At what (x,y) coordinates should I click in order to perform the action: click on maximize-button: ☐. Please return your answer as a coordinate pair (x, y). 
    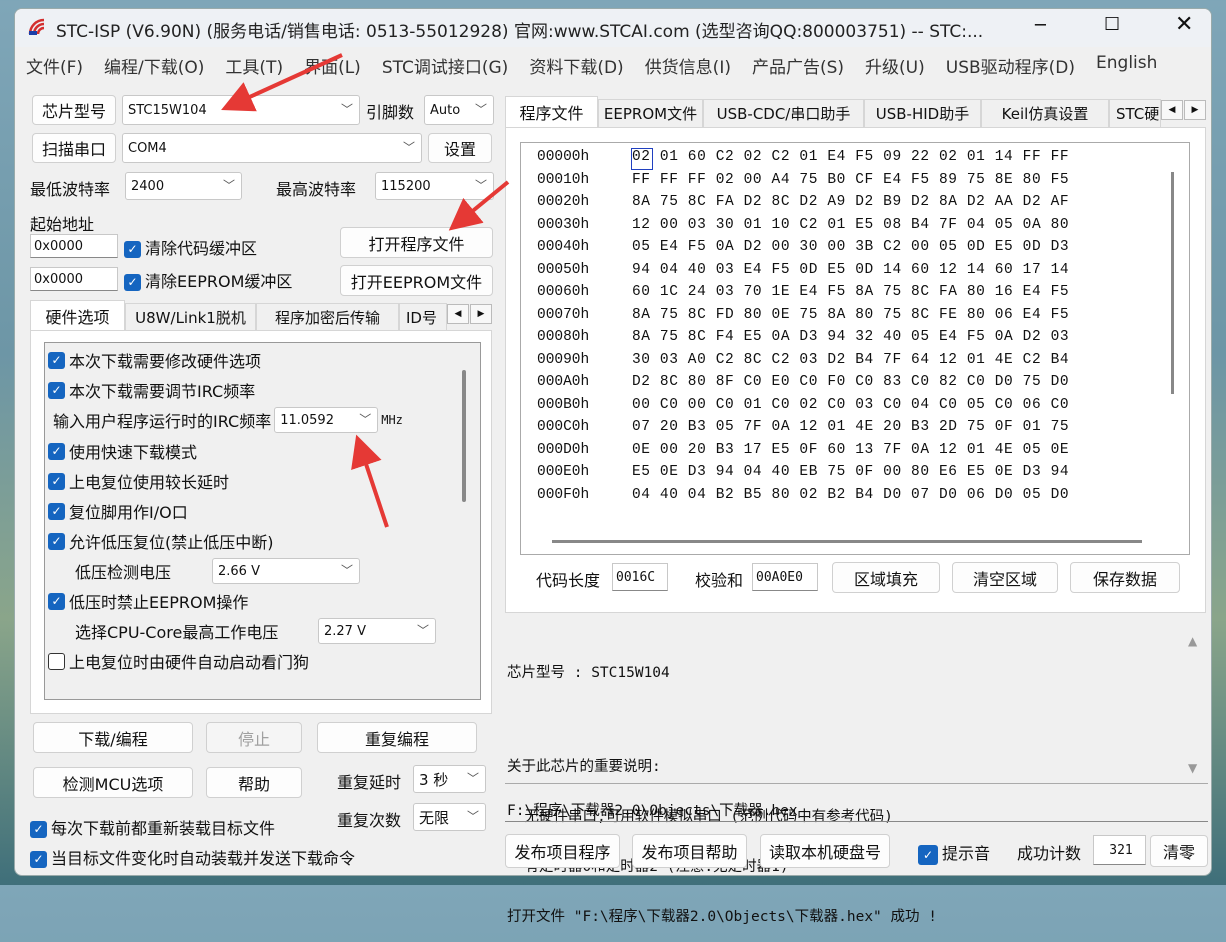
    Looking at the image, I should click on (1112, 24).